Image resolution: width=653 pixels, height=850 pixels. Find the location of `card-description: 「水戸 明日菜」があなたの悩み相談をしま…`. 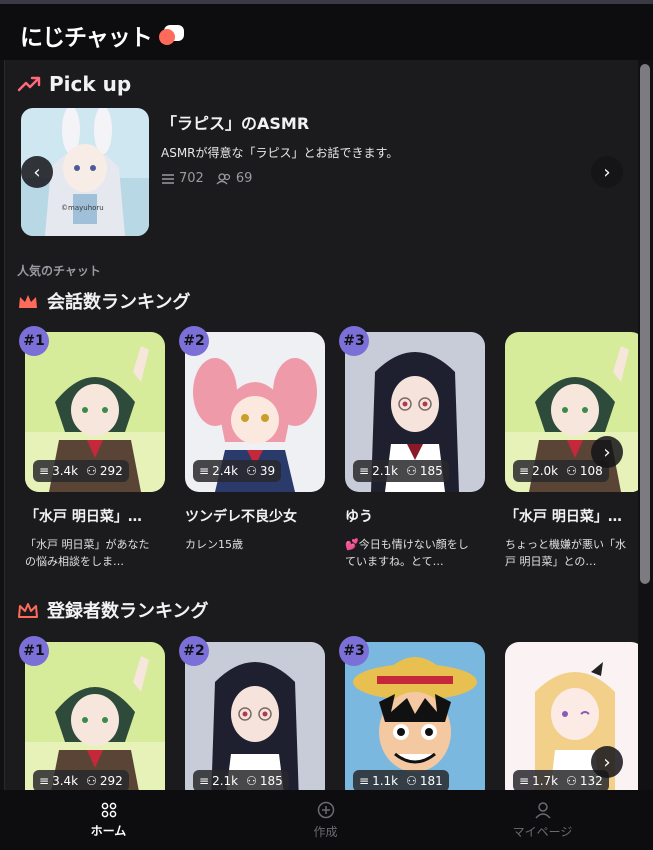

card-description: 「水戸 明日菜」があなたの悩み相談をしま… is located at coordinates (87, 553).